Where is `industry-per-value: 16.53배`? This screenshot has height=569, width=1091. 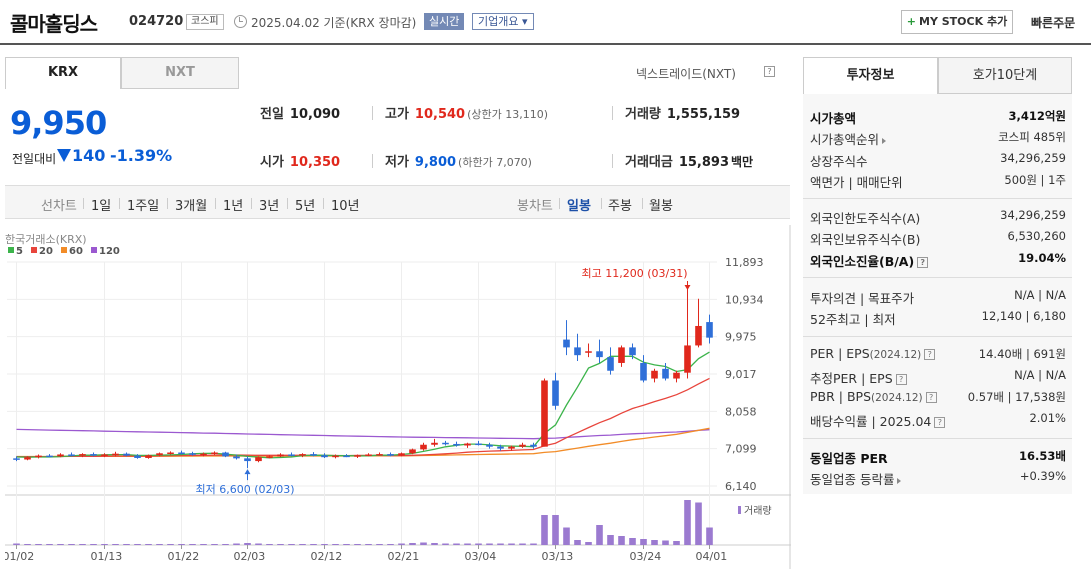 industry-per-value: 16.53배 is located at coordinates (1042, 456).